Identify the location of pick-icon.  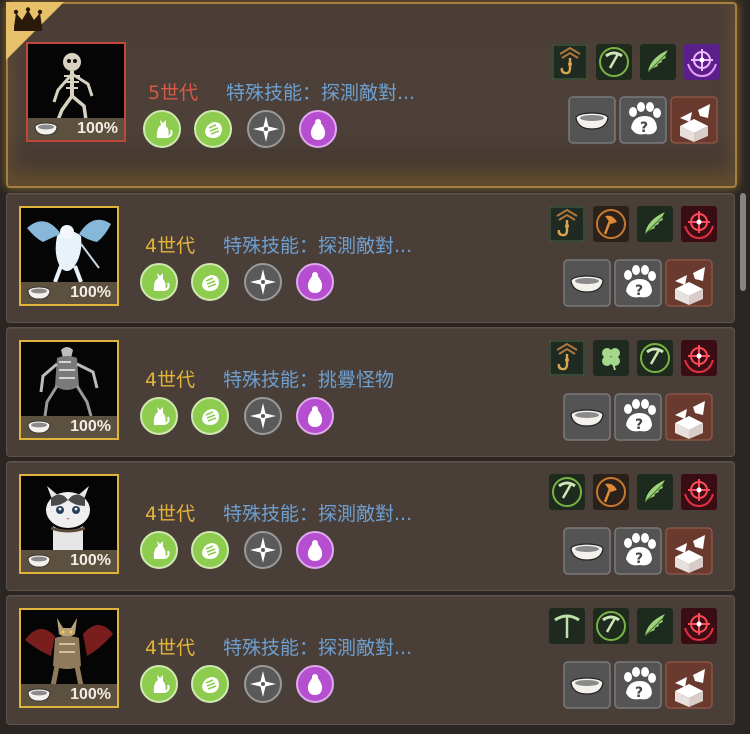
(567, 626).